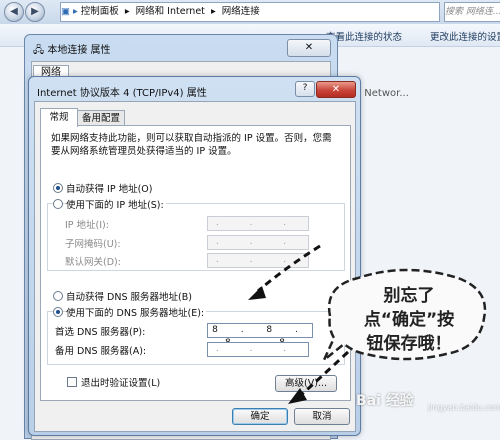 The width and height of the screenshot is (500, 440). What do you see at coordinates (59, 117) in the screenshot?
I see `tab-general: 常规` at bounding box center [59, 117].